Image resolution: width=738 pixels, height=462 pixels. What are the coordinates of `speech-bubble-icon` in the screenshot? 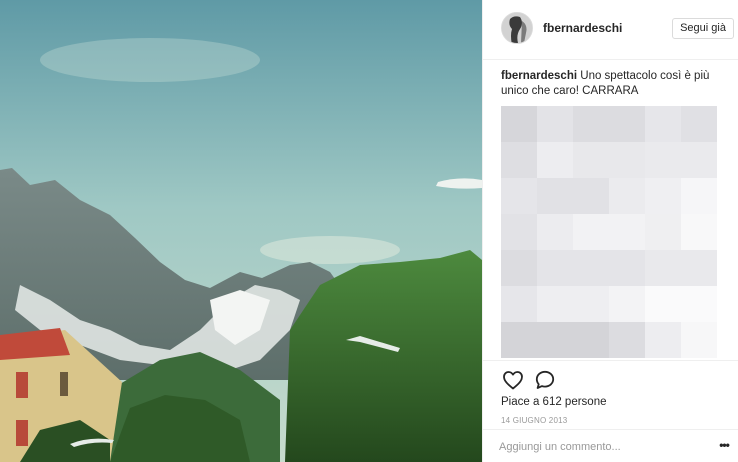 It's located at (545, 380).